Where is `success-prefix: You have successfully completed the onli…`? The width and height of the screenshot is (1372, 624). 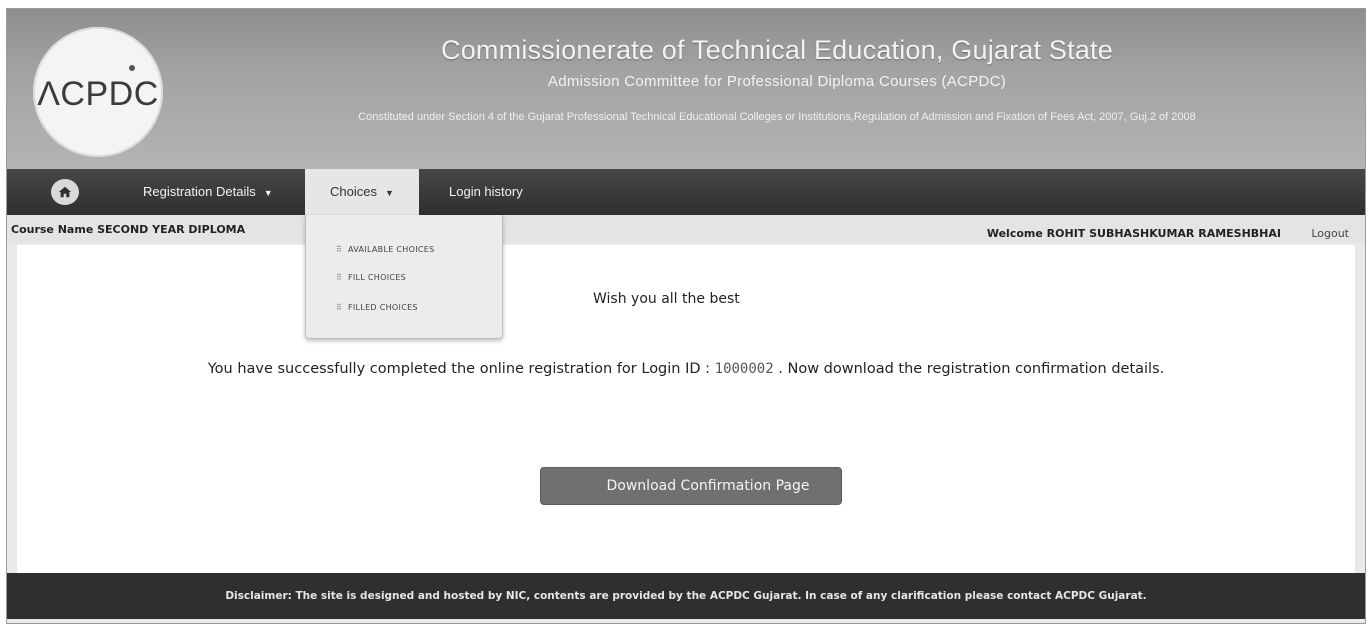
success-prefix: You have successfully completed the onli… is located at coordinates (459, 369).